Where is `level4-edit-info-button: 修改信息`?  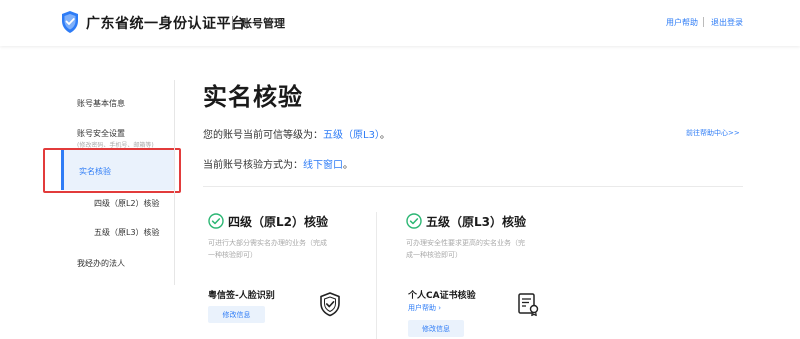 level4-edit-info-button: 修改信息 is located at coordinates (236, 314).